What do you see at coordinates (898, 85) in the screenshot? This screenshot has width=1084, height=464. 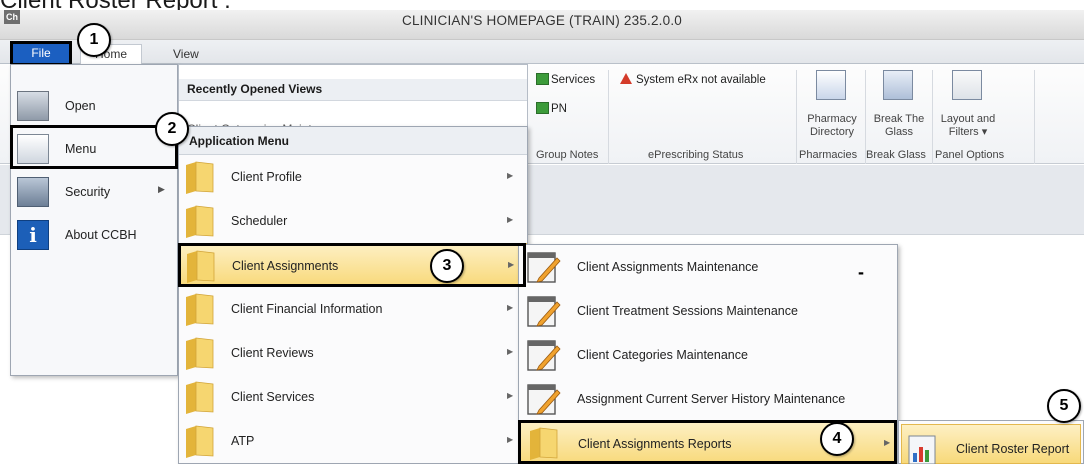 I see `glass-icon` at bounding box center [898, 85].